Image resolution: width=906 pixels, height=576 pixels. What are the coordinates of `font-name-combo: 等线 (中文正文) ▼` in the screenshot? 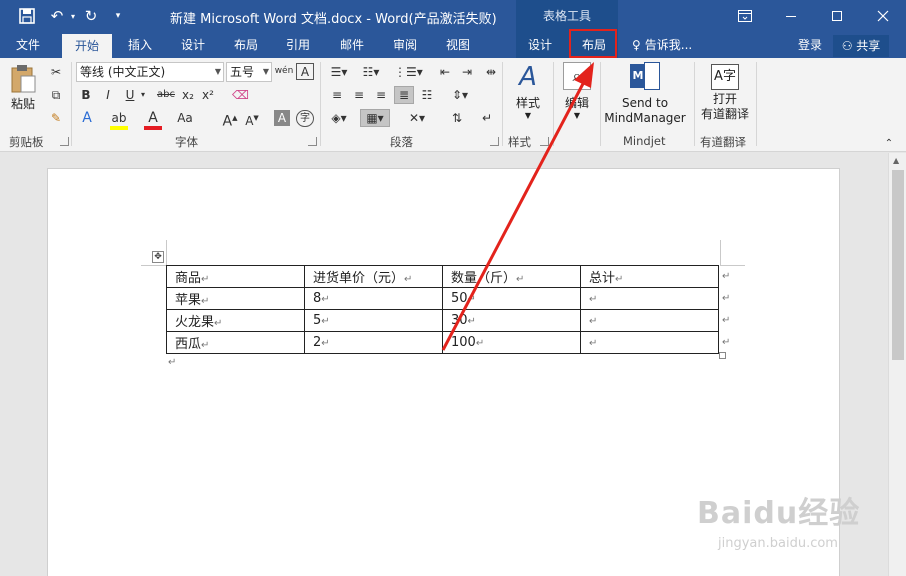 It's located at (150, 72).